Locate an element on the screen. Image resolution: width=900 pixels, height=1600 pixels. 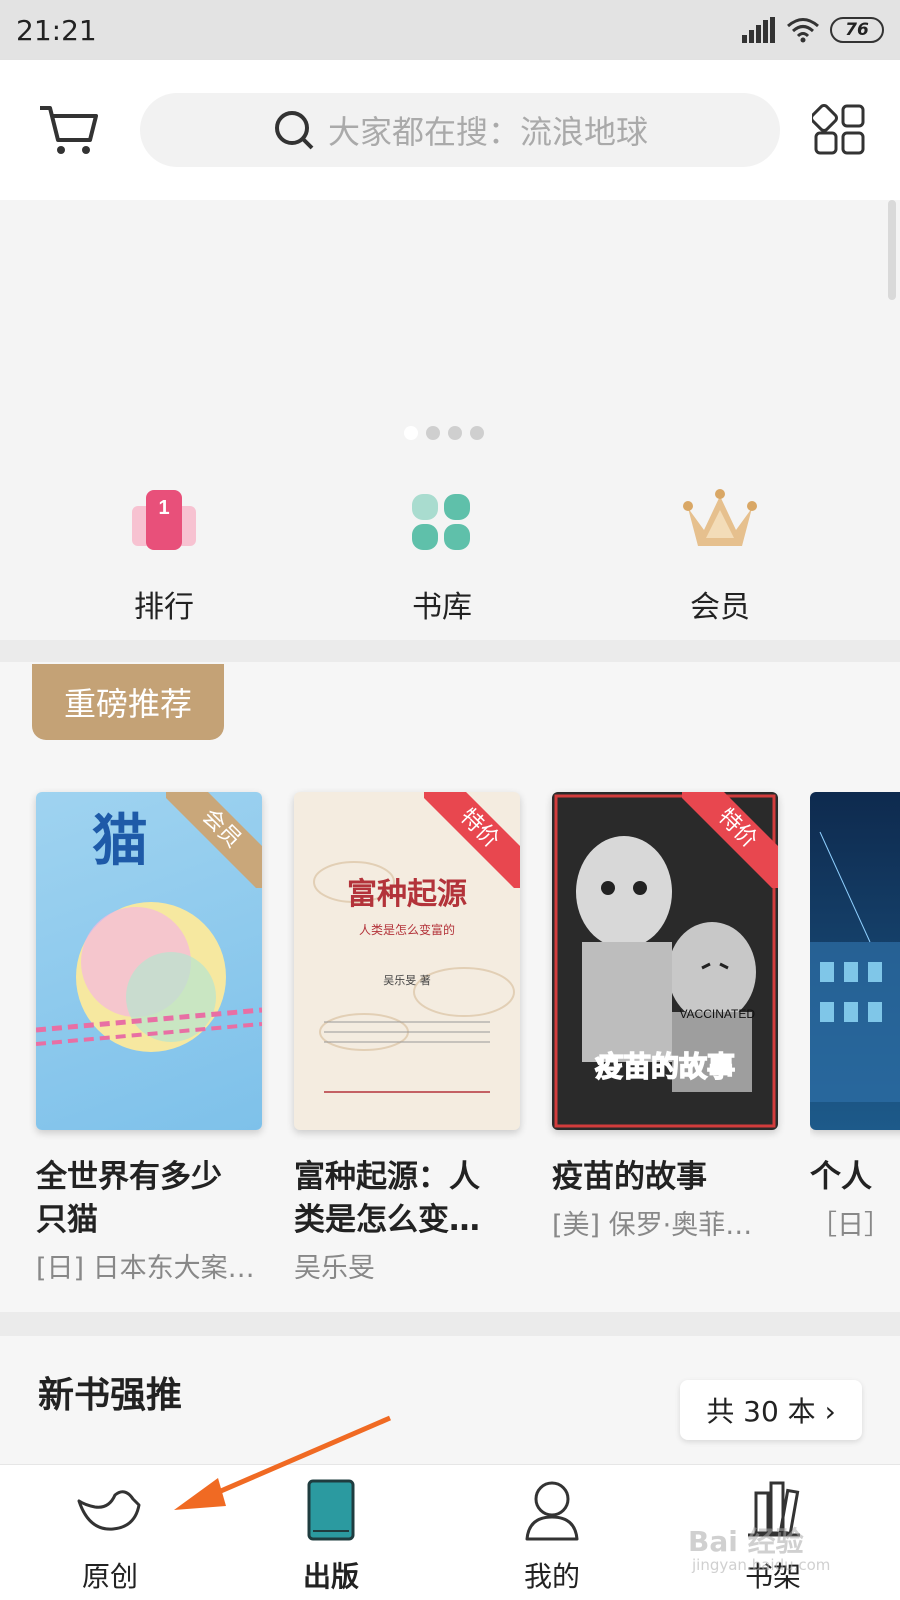
cover-subtitle-text: VACCINATED is located at coordinates (717, 1014).